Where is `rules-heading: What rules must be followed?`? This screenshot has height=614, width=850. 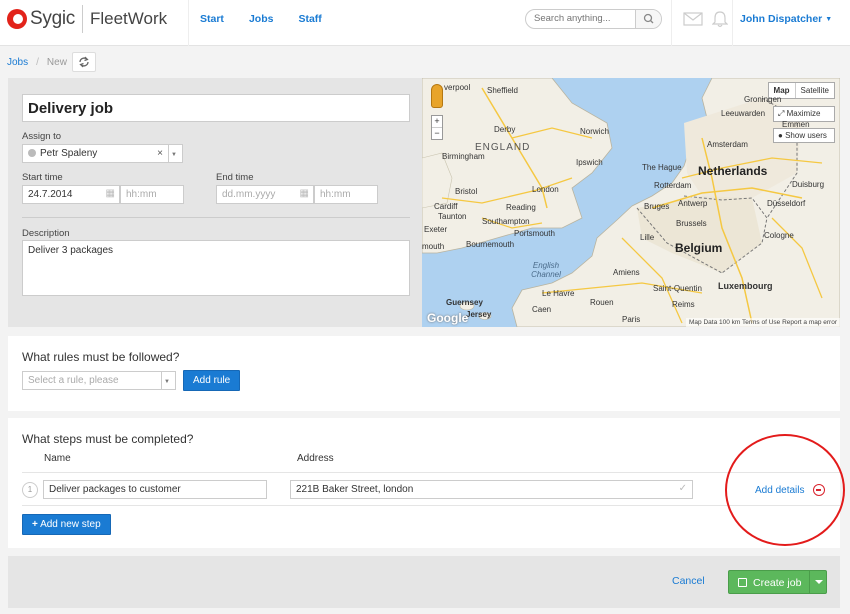 rules-heading: What rules must be followed? is located at coordinates (101, 357).